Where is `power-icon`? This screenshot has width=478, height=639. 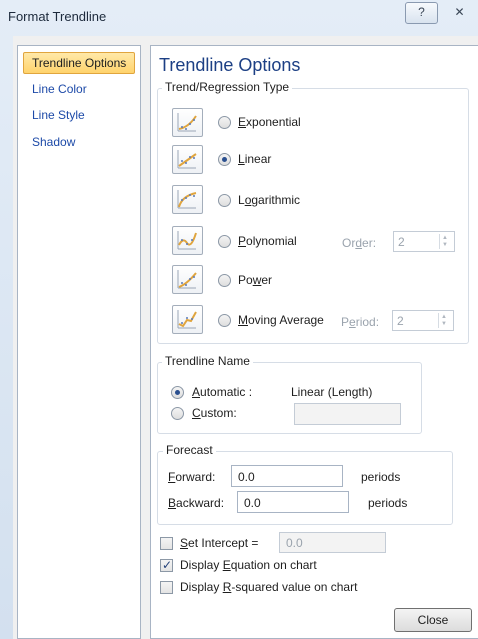 power-icon is located at coordinates (187, 279).